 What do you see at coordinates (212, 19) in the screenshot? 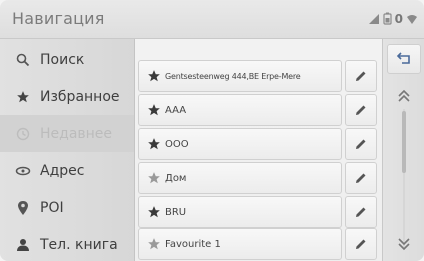
I see `header-bar: Навигация 0` at bounding box center [212, 19].